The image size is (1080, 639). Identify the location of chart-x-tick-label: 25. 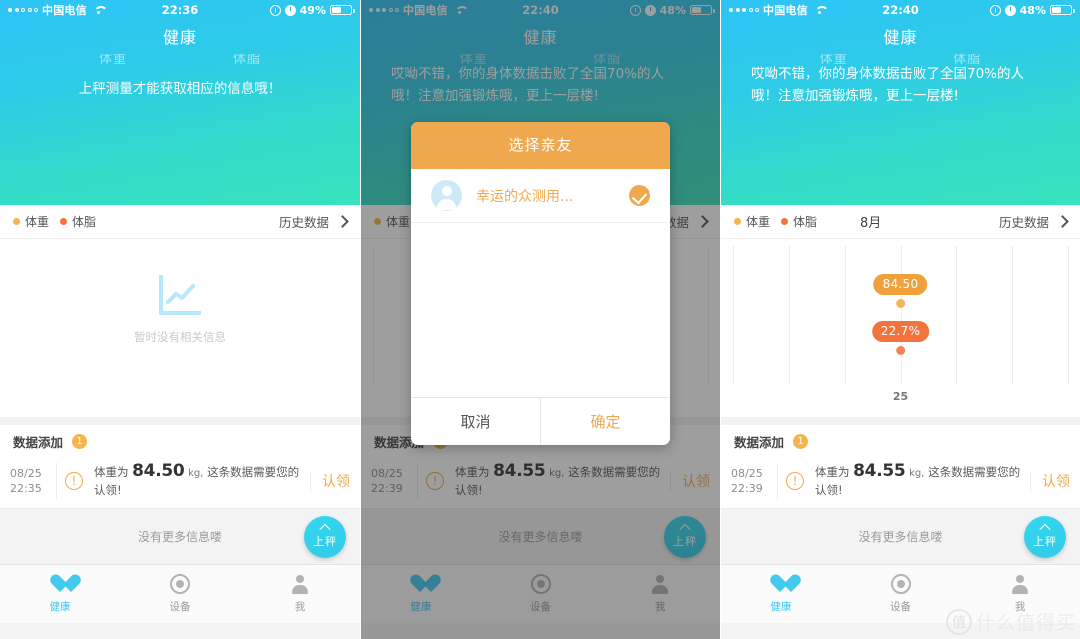
(900, 396).